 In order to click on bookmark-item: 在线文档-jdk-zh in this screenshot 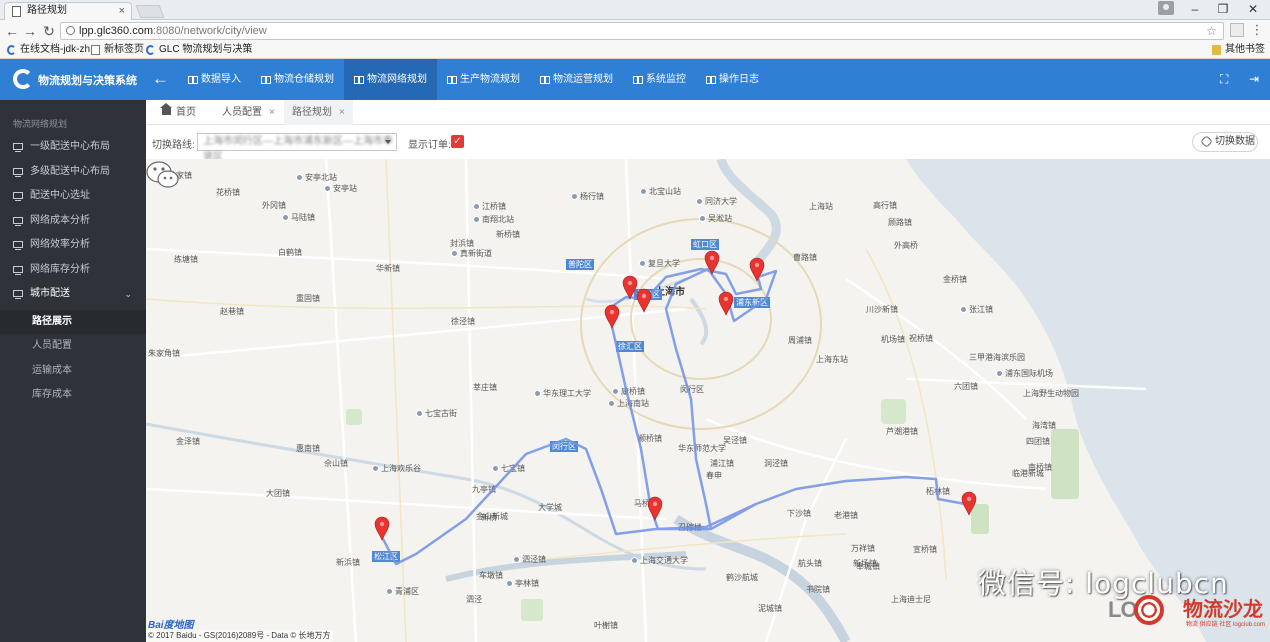, I will do `click(48, 50)`.